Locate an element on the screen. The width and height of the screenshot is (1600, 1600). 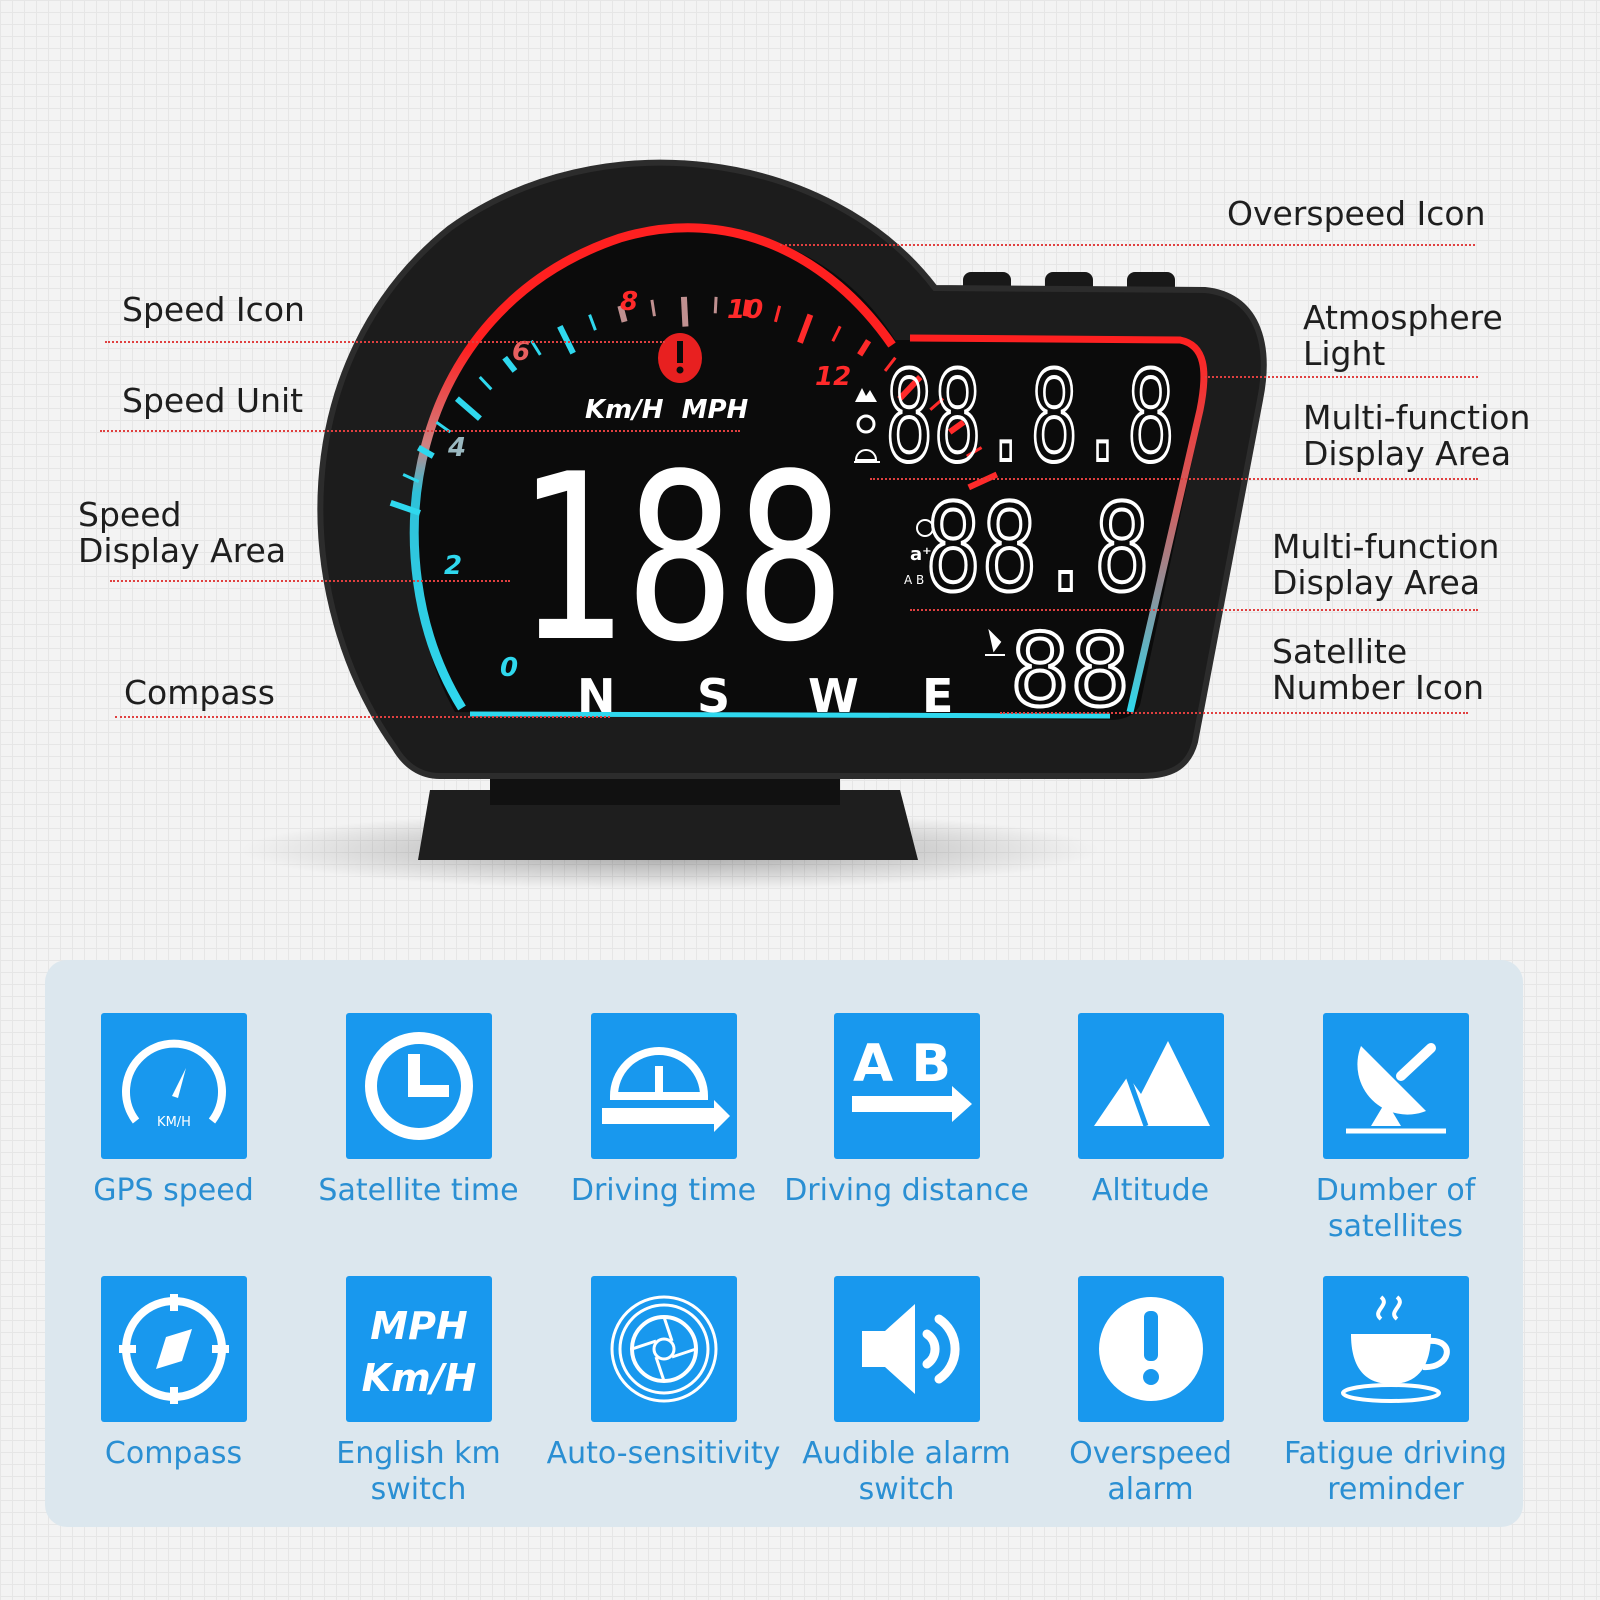
callout-line-compass is located at coordinates (362, 717).